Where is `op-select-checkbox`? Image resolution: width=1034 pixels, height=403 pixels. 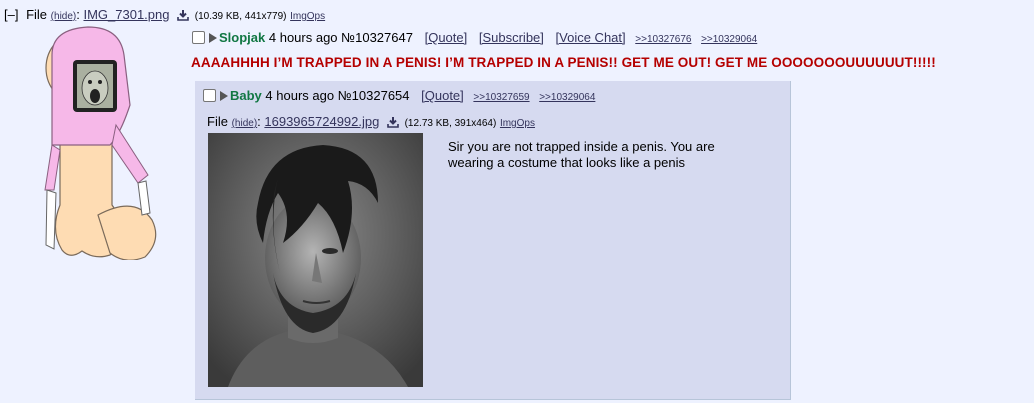 op-select-checkbox is located at coordinates (198, 37).